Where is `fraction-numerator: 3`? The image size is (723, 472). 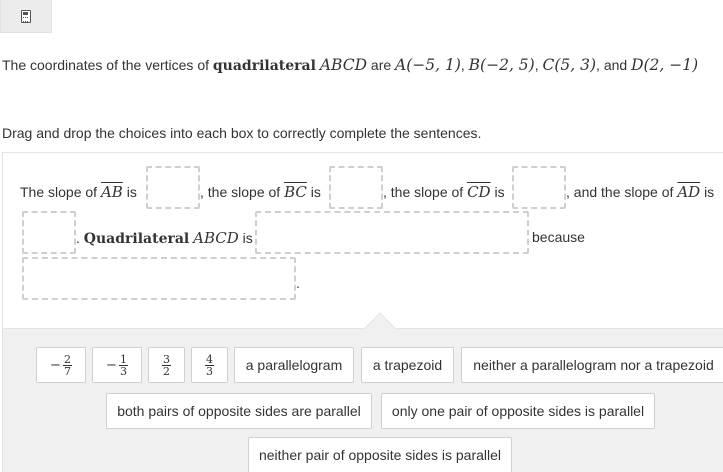 fraction-numerator: 3 is located at coordinates (166, 359).